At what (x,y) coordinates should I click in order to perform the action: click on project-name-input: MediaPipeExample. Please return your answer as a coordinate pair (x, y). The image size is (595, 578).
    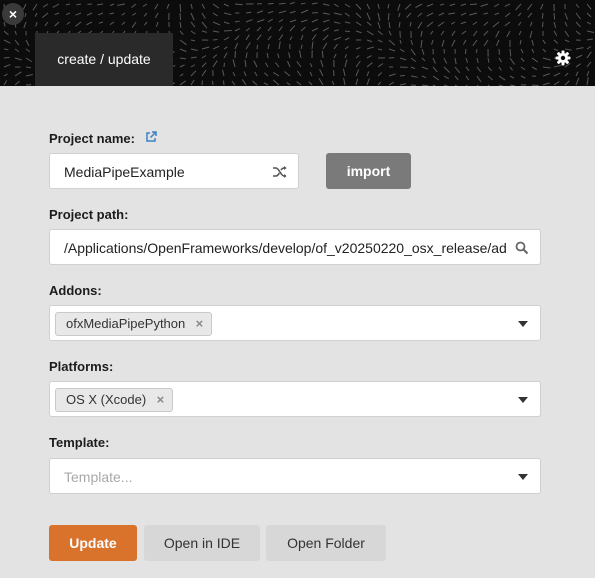
    Looking at the image, I should click on (174, 171).